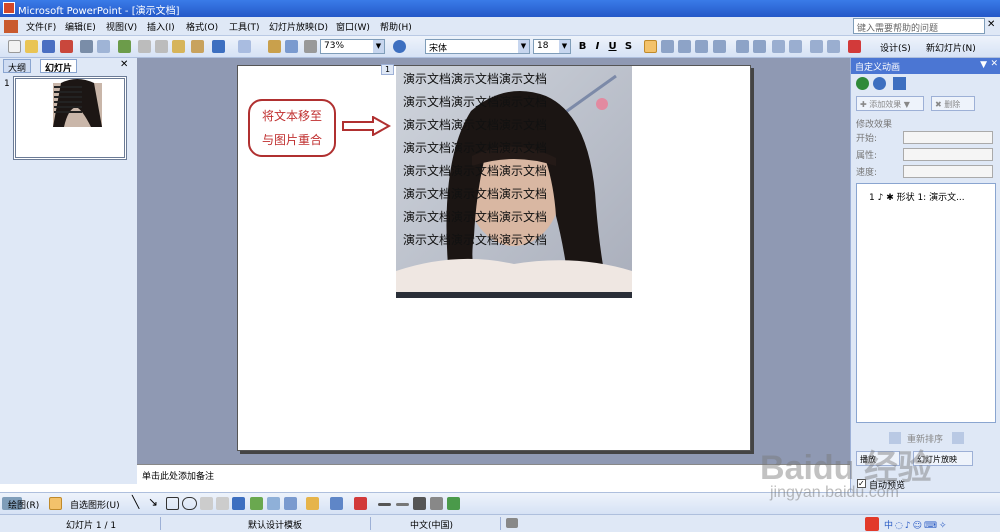 This screenshot has height=532, width=1000. What do you see at coordinates (103, 46) in the screenshot?
I see `print-preview-icon` at bounding box center [103, 46].